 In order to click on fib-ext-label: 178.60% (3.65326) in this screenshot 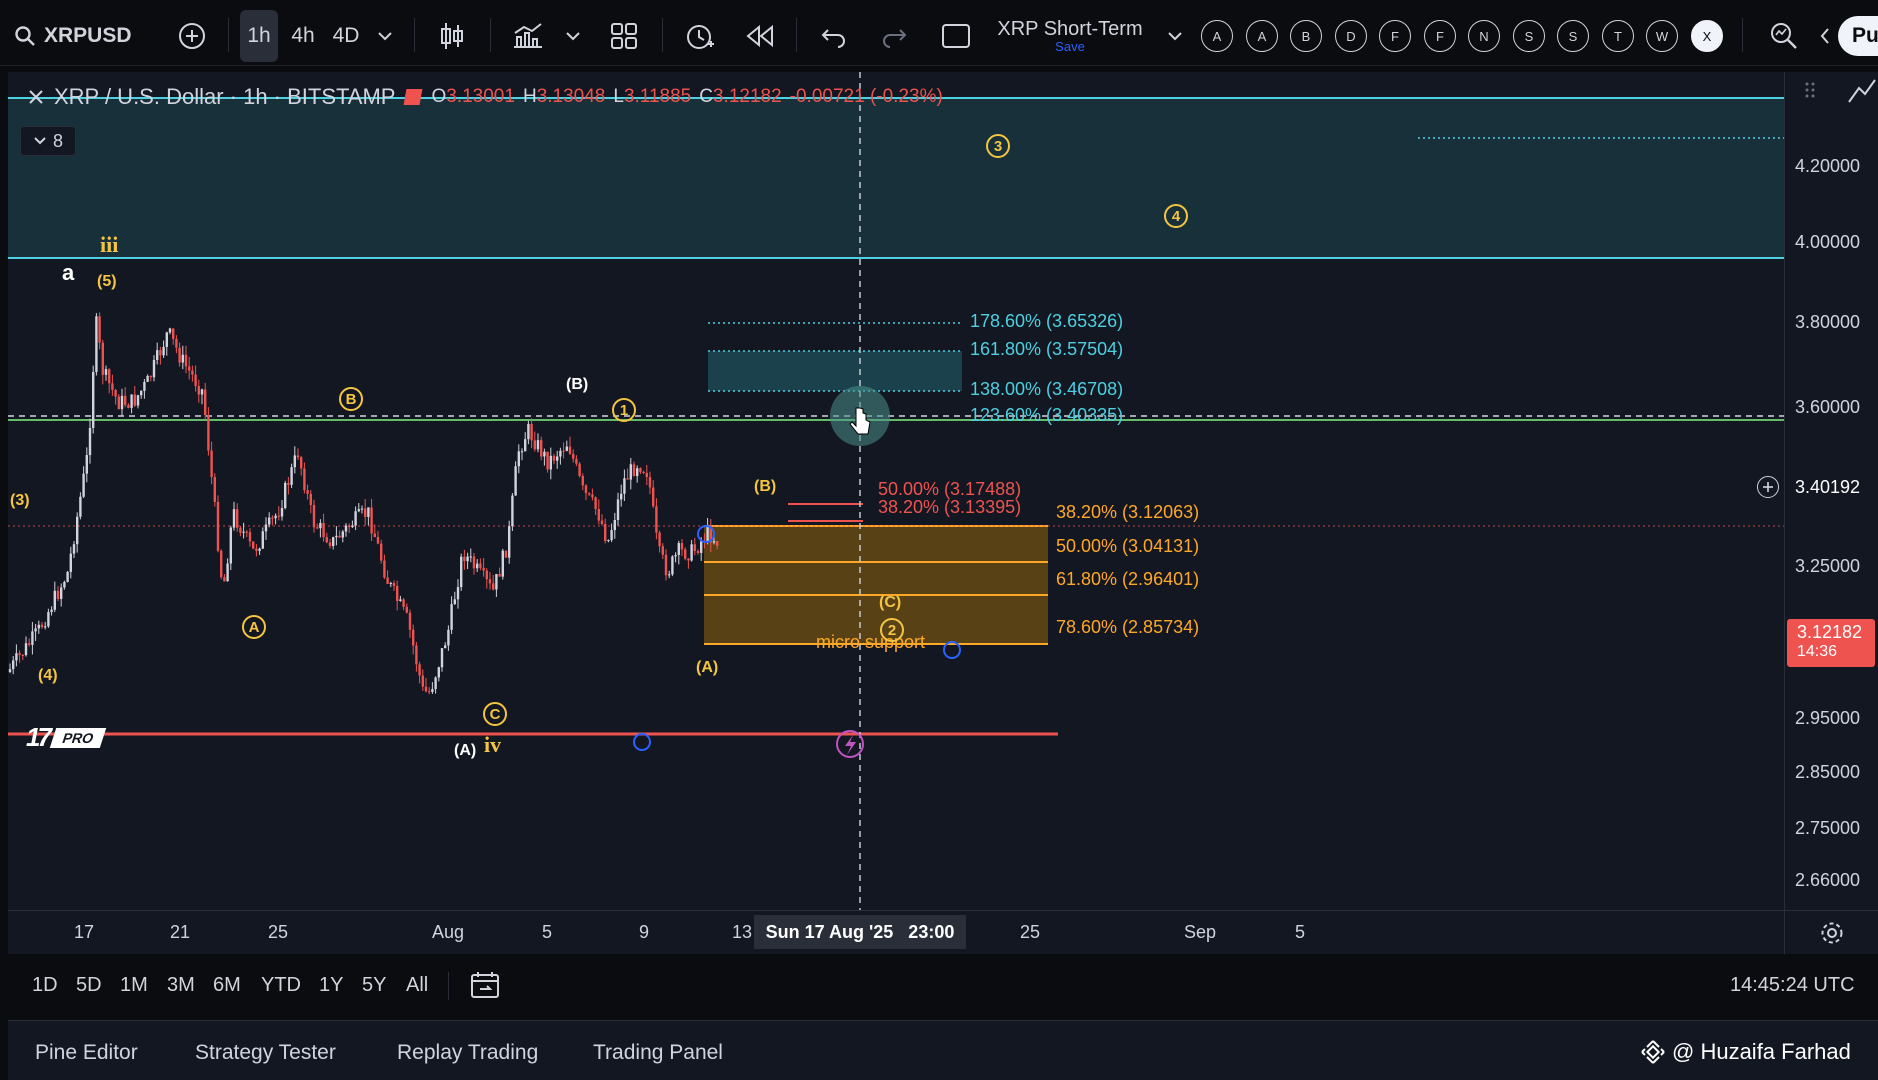, I will do `click(1047, 321)`.